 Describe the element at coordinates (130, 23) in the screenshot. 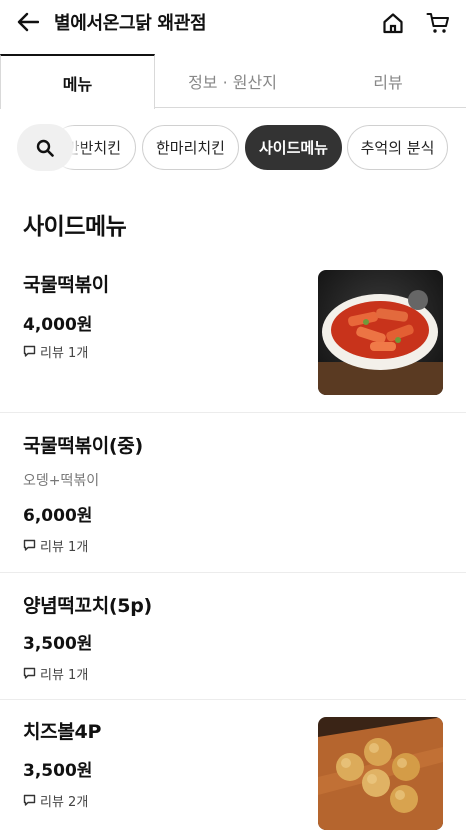

I see `store-title: 별에서온그닭 왜관점` at that location.